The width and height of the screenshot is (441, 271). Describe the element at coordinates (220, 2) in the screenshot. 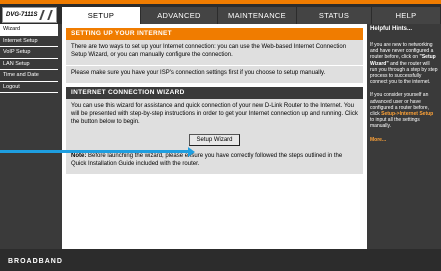

I see `header-accent-strip` at that location.